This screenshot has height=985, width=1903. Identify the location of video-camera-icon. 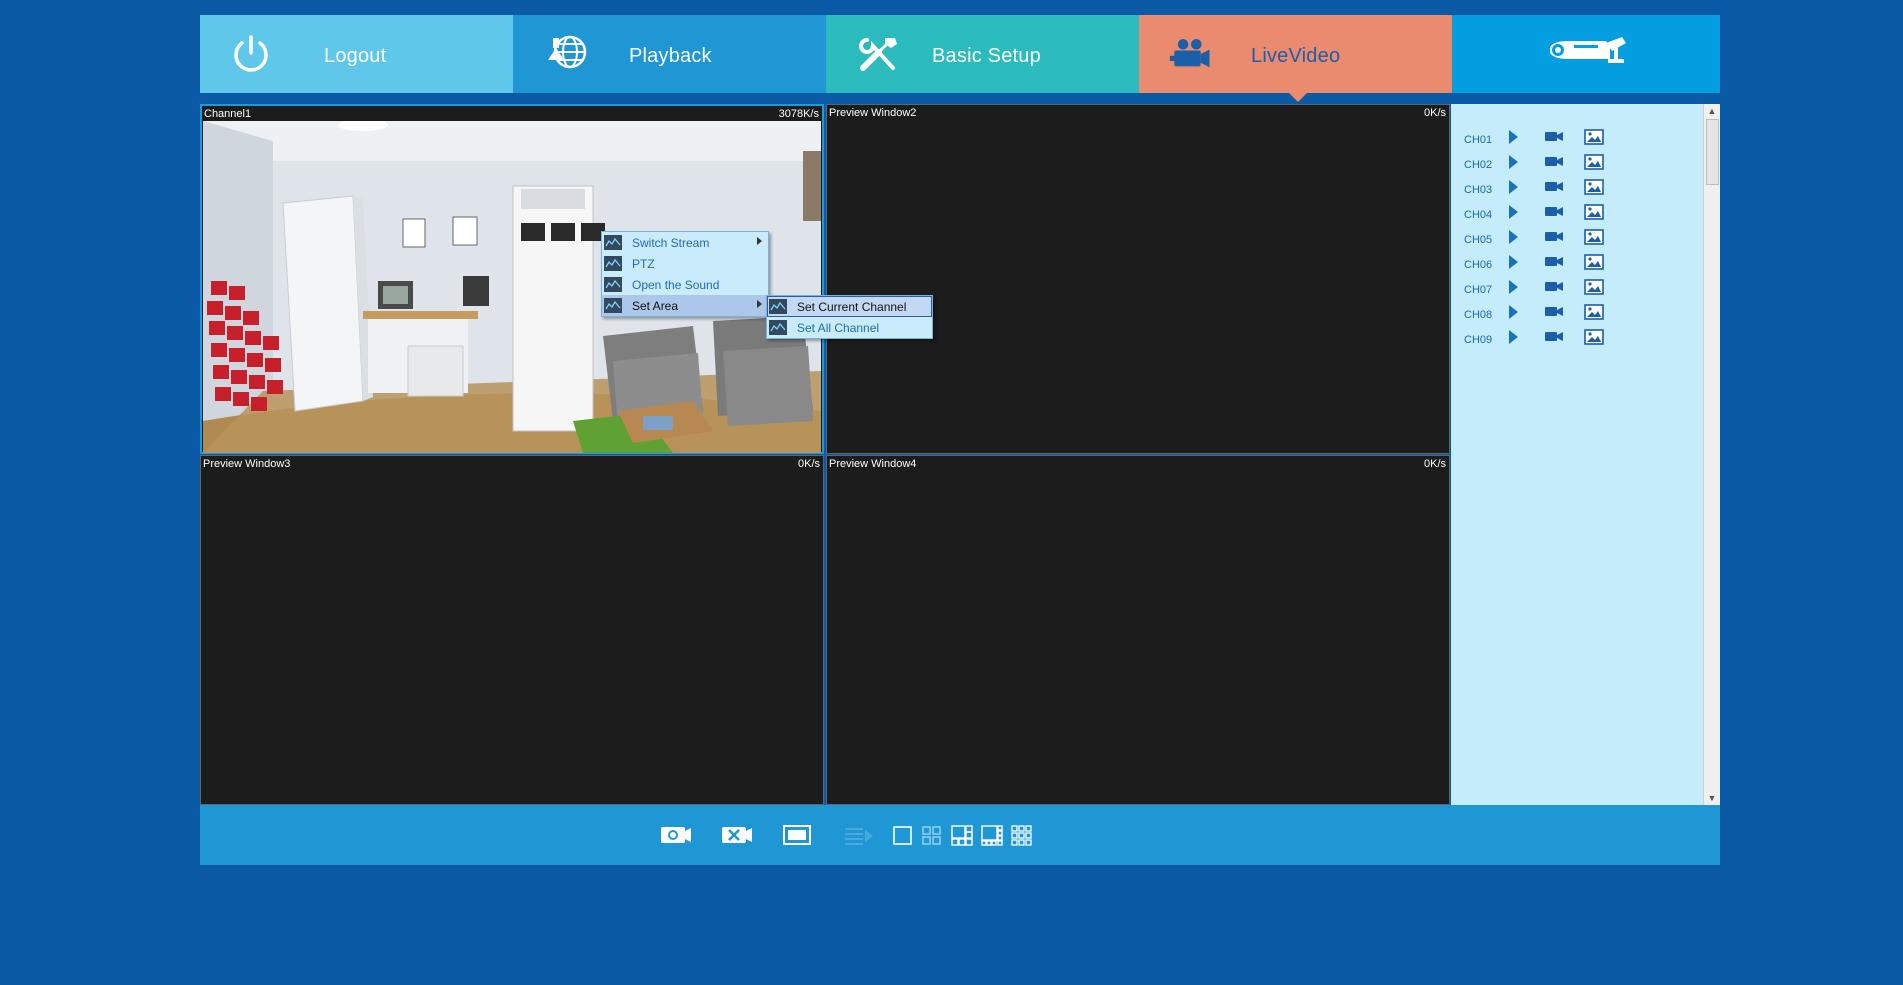
(1189, 53).